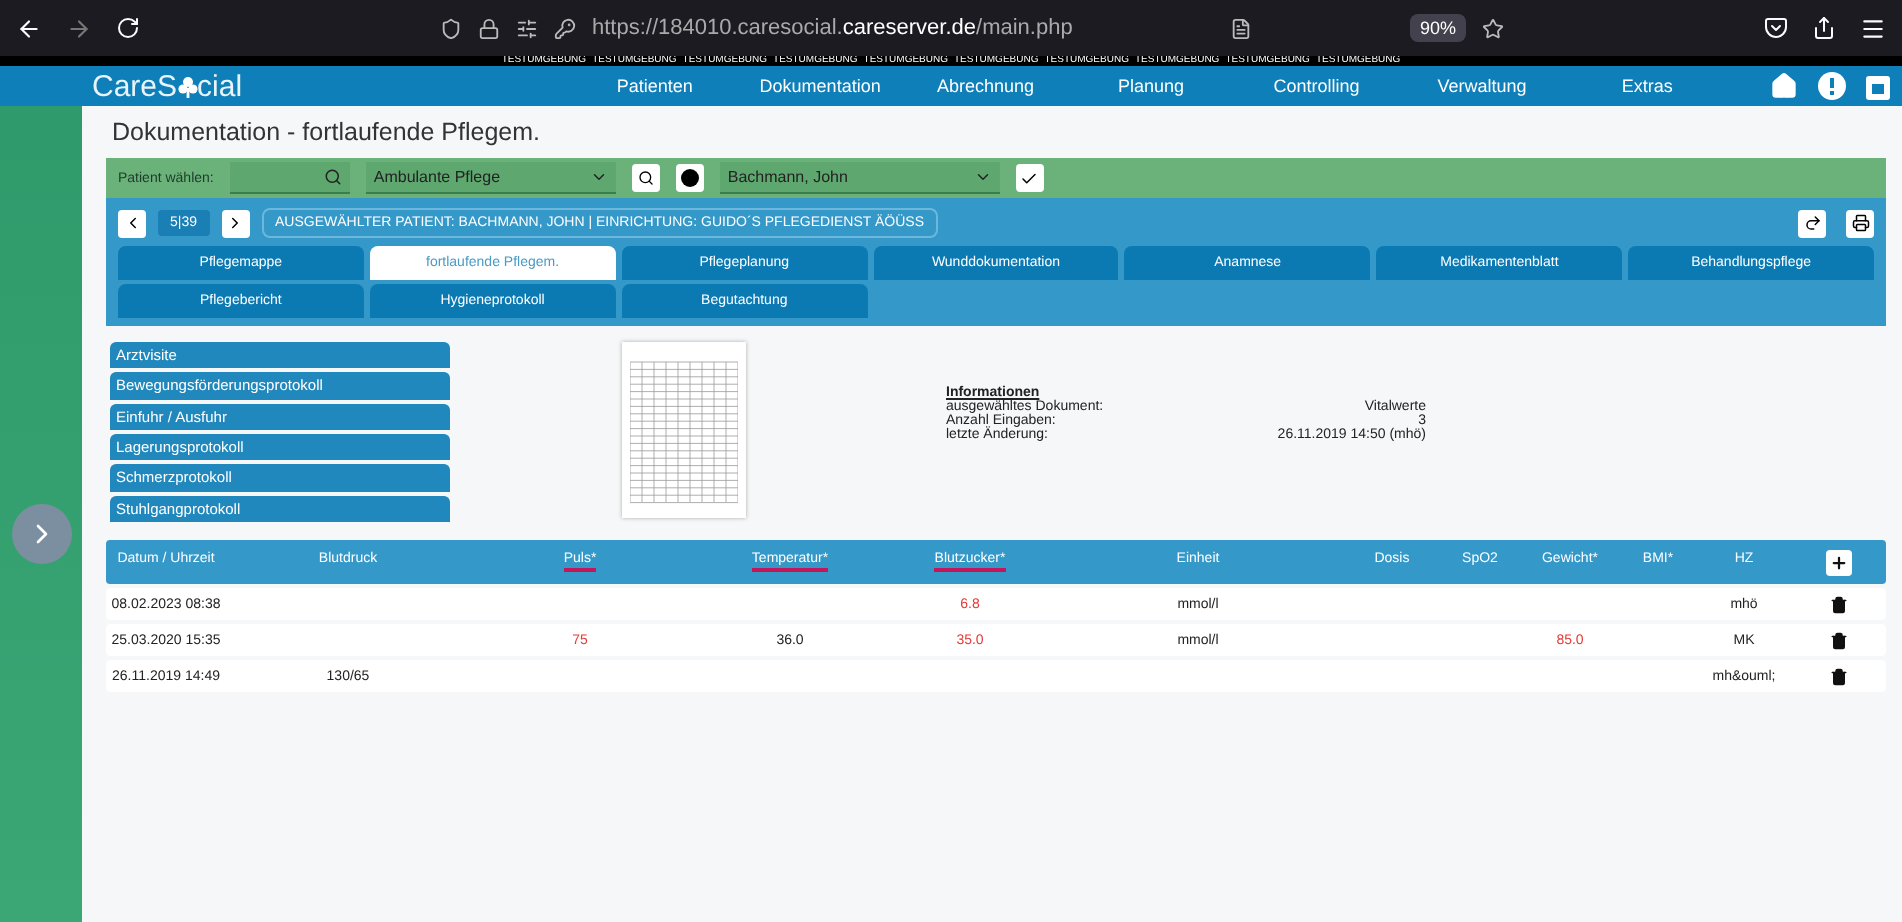 Image resolution: width=1902 pixels, height=922 pixels. I want to click on nav-item: Controlling, so click(1316, 86).